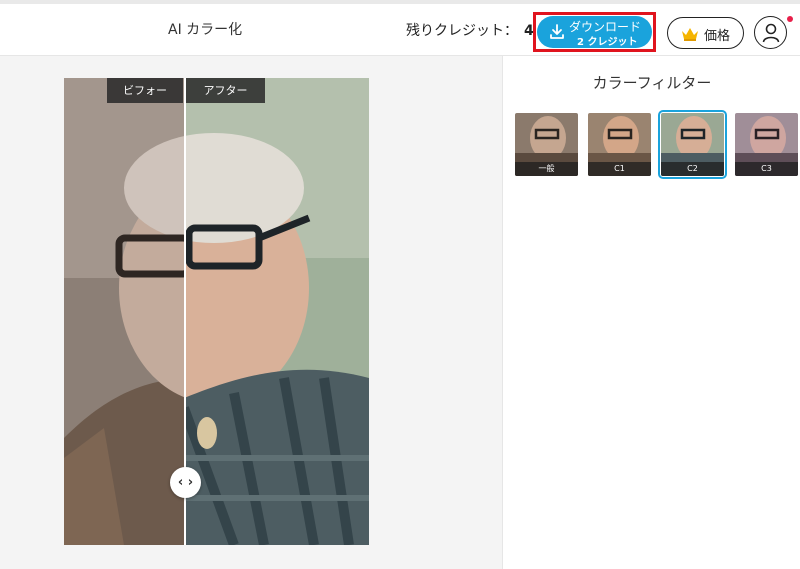 This screenshot has height=569, width=800. I want to click on filter-panel-title: カラーフィルター, so click(652, 83).